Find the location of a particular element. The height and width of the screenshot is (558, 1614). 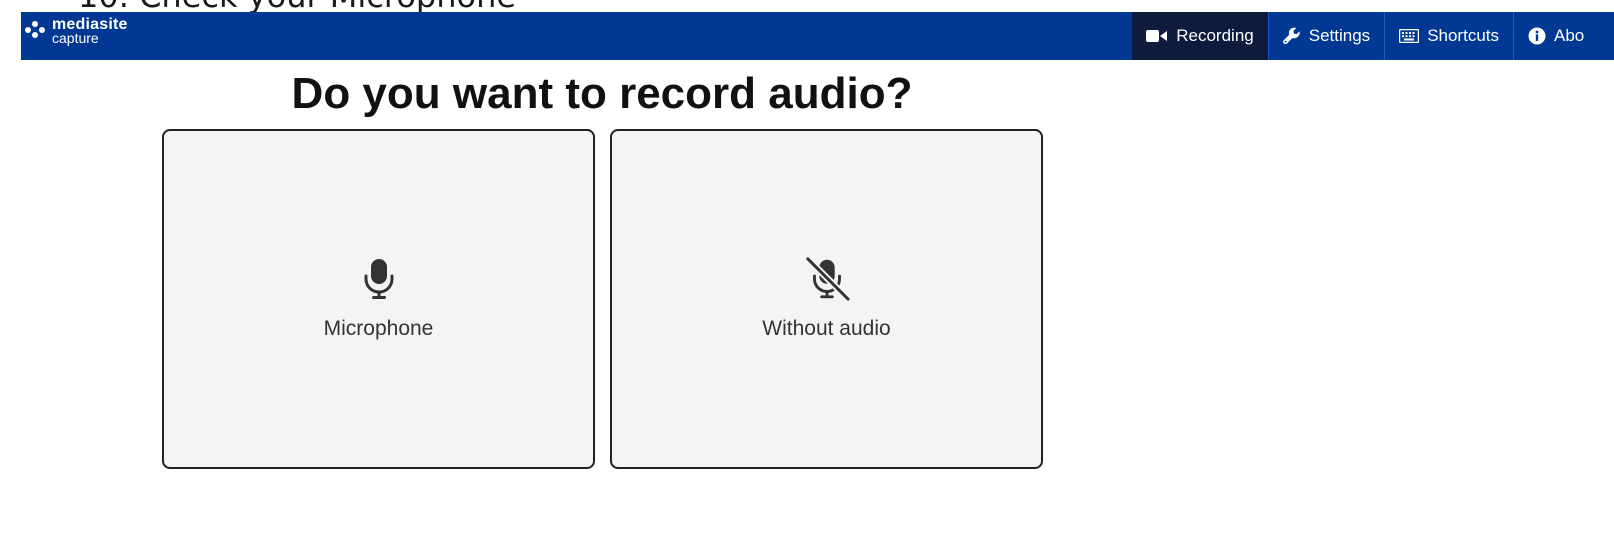

brand-text: mediasite capture is located at coordinates (90, 31).